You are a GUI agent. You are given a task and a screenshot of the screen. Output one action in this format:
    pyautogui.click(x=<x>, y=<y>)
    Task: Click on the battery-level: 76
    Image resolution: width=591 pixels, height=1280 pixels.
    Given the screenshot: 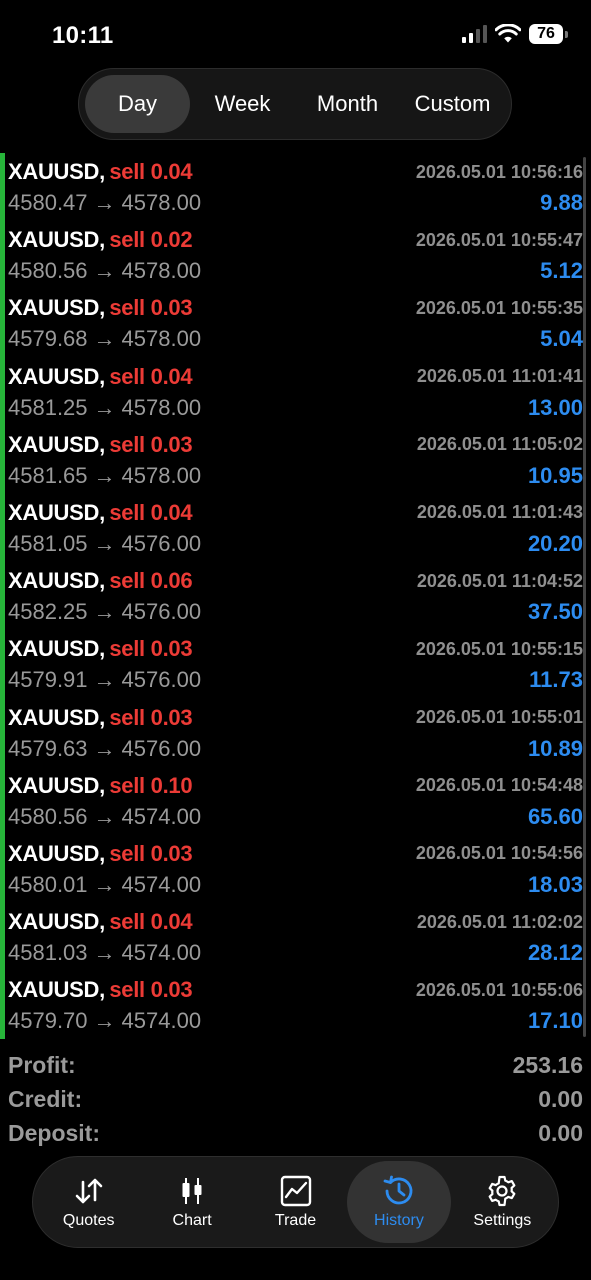 What is the action you would take?
    pyautogui.click(x=546, y=33)
    